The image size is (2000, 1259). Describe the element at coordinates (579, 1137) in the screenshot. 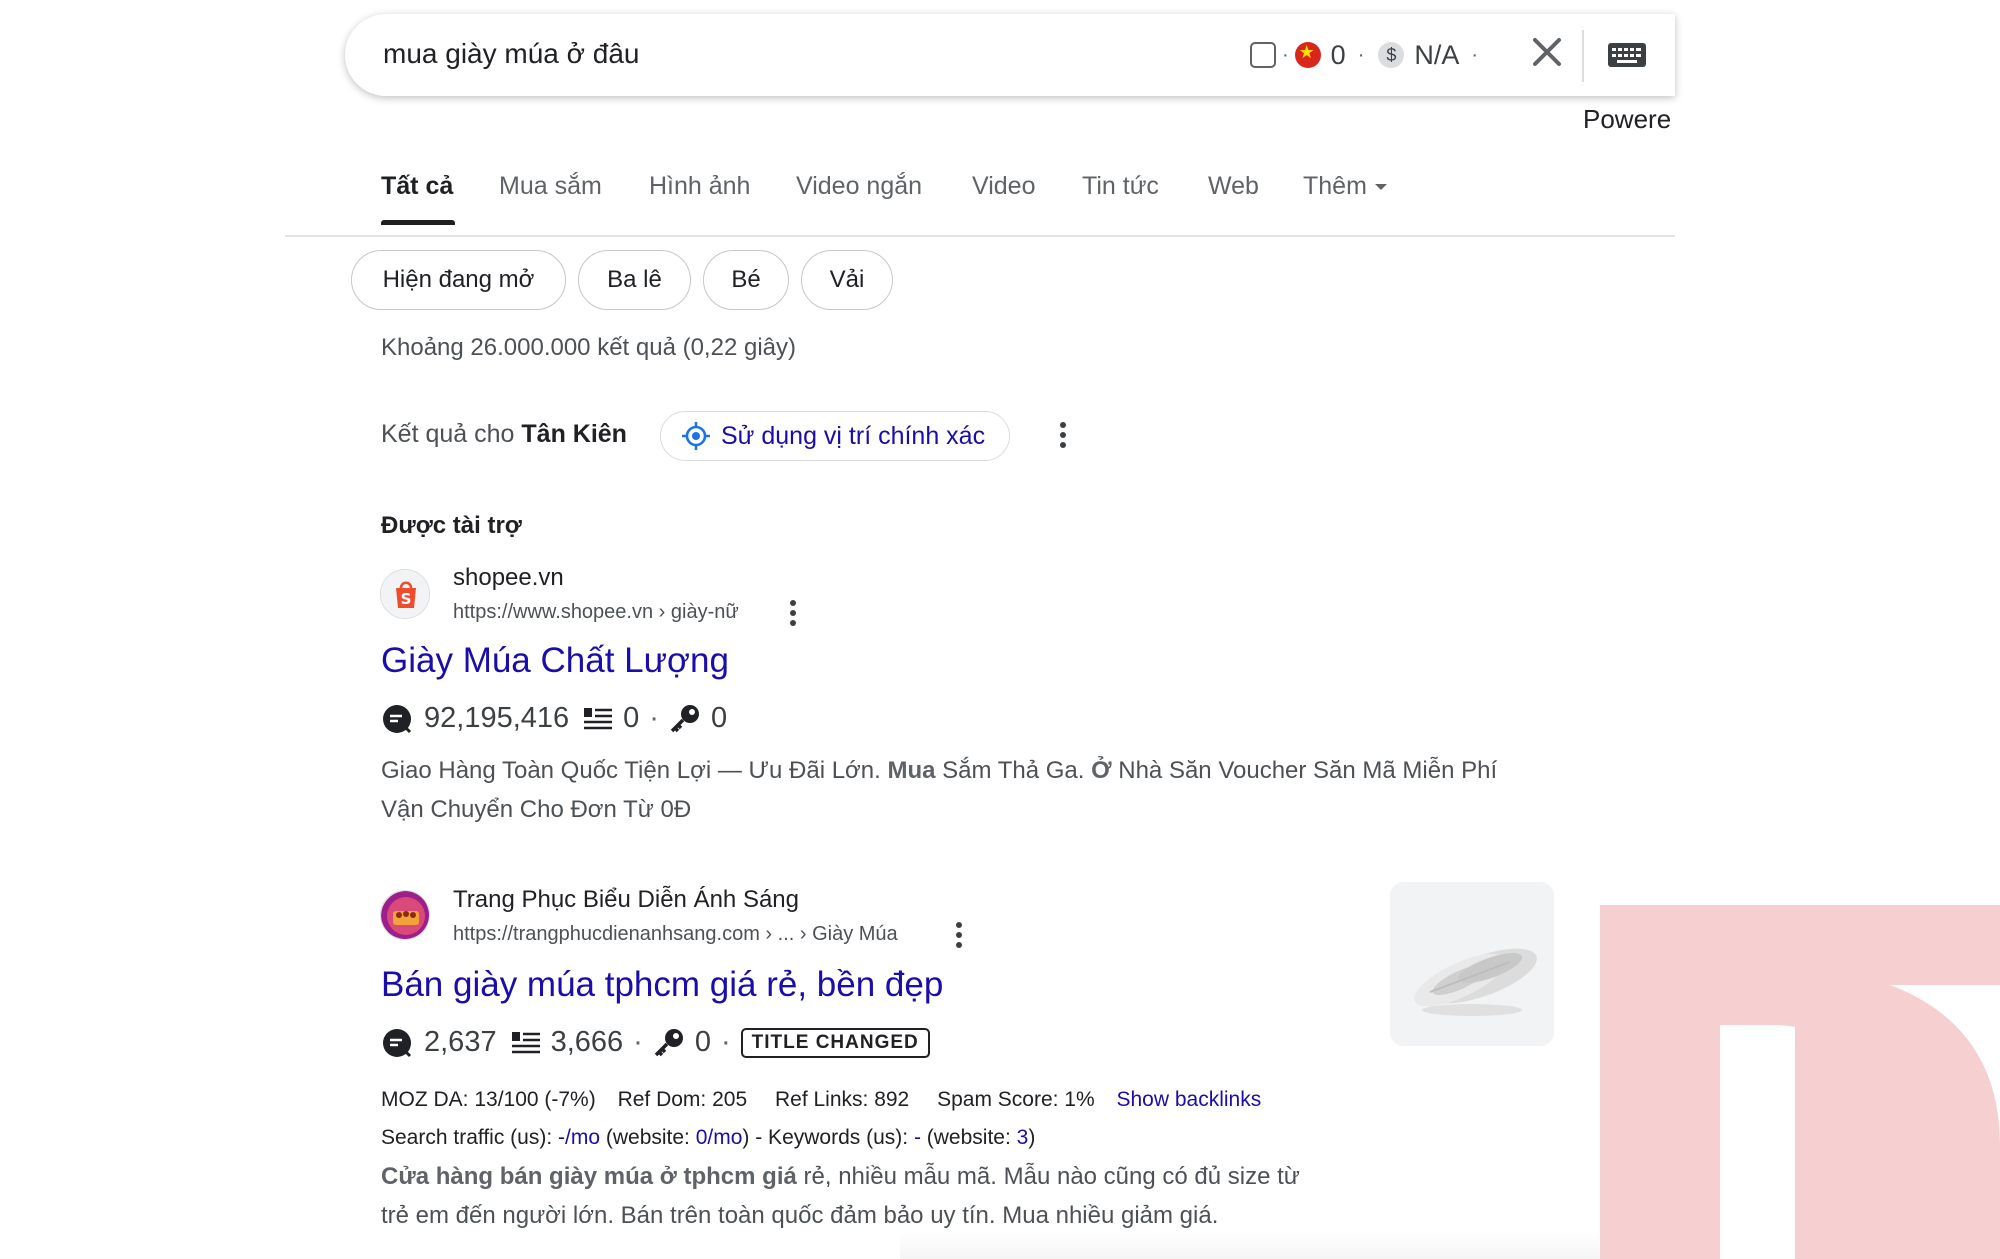

I see `traffic-value-link: -/mo` at that location.